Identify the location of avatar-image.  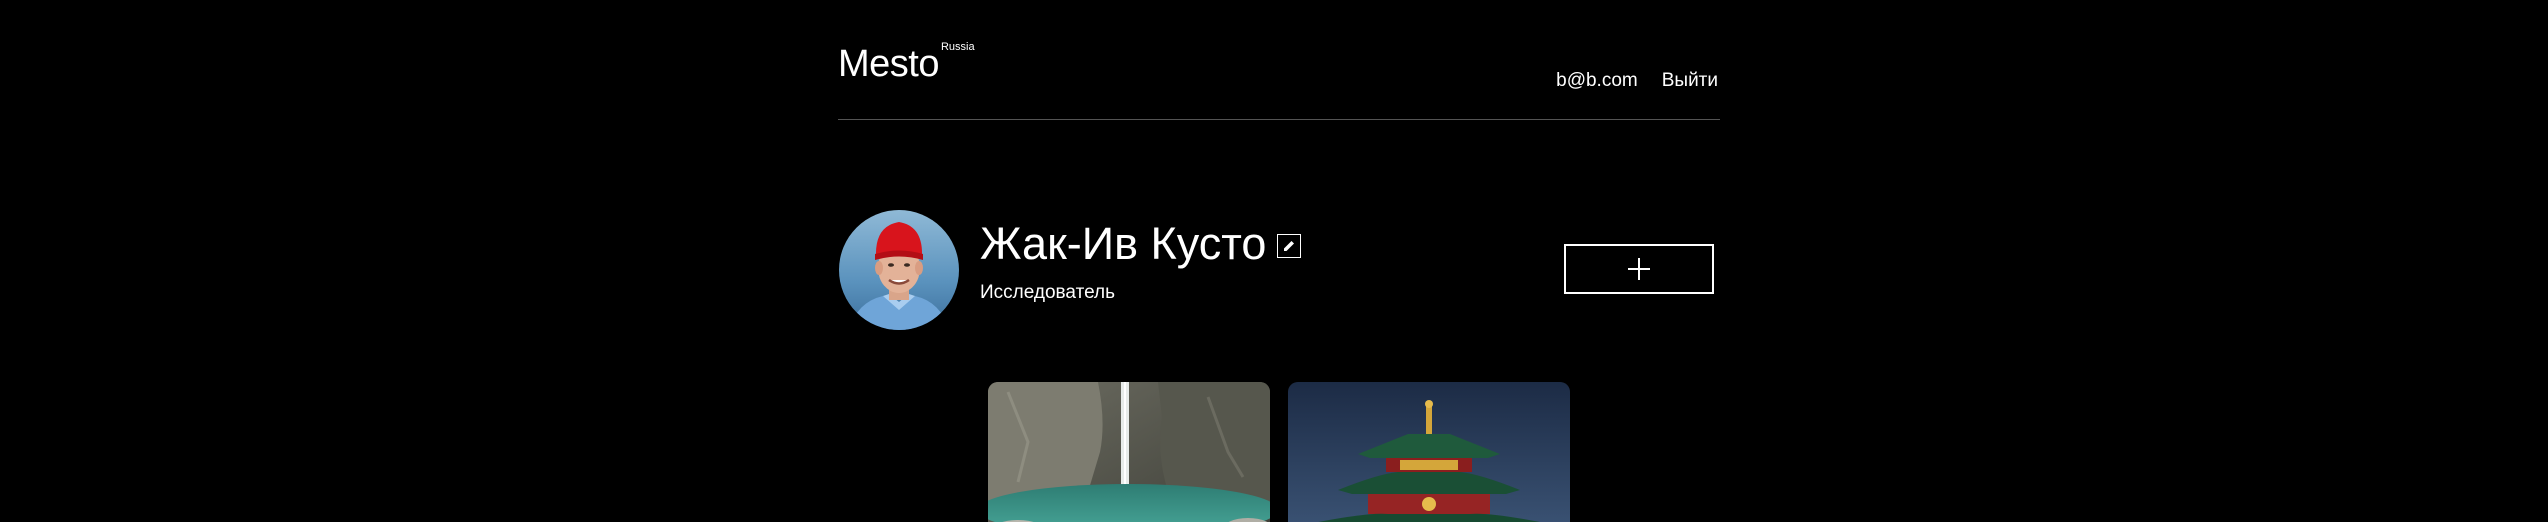
(899, 270).